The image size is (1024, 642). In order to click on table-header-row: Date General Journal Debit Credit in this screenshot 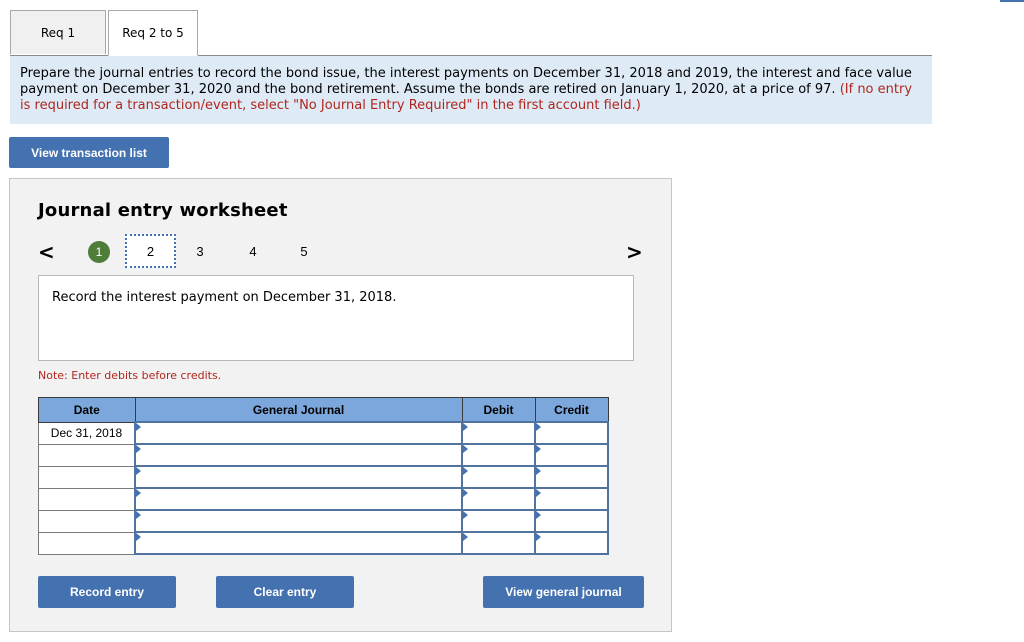, I will do `click(323, 410)`.